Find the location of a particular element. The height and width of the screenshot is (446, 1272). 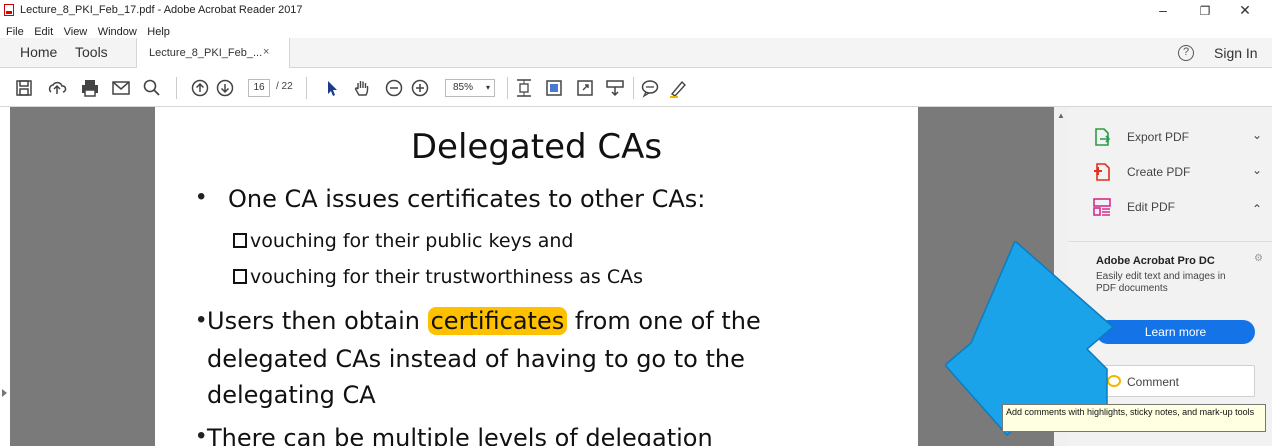

sub-bullet-1: vouching for their public keys and is located at coordinates (403, 241).